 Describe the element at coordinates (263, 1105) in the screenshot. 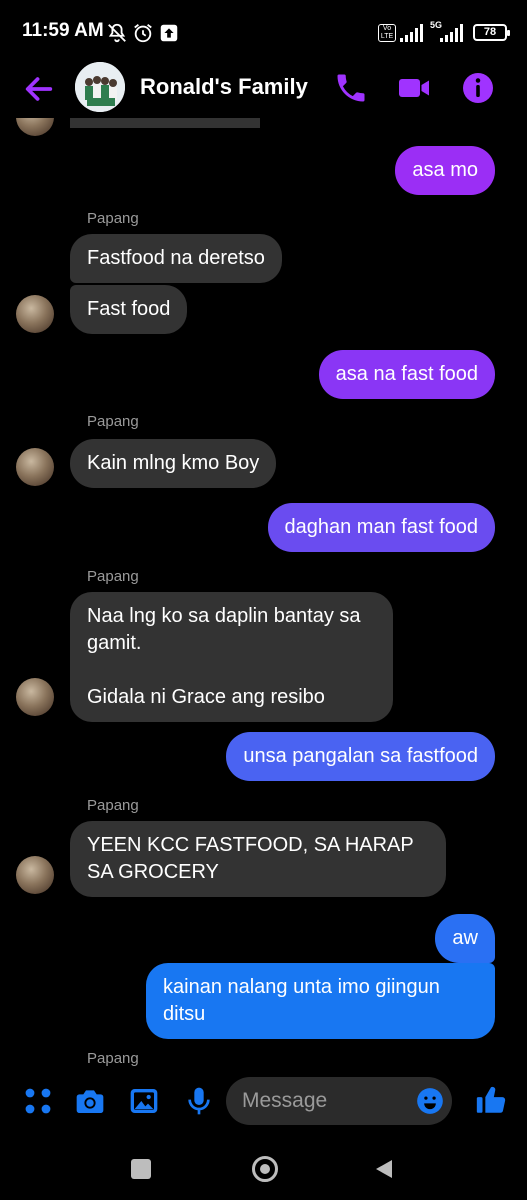

I see `composer-bar` at that location.